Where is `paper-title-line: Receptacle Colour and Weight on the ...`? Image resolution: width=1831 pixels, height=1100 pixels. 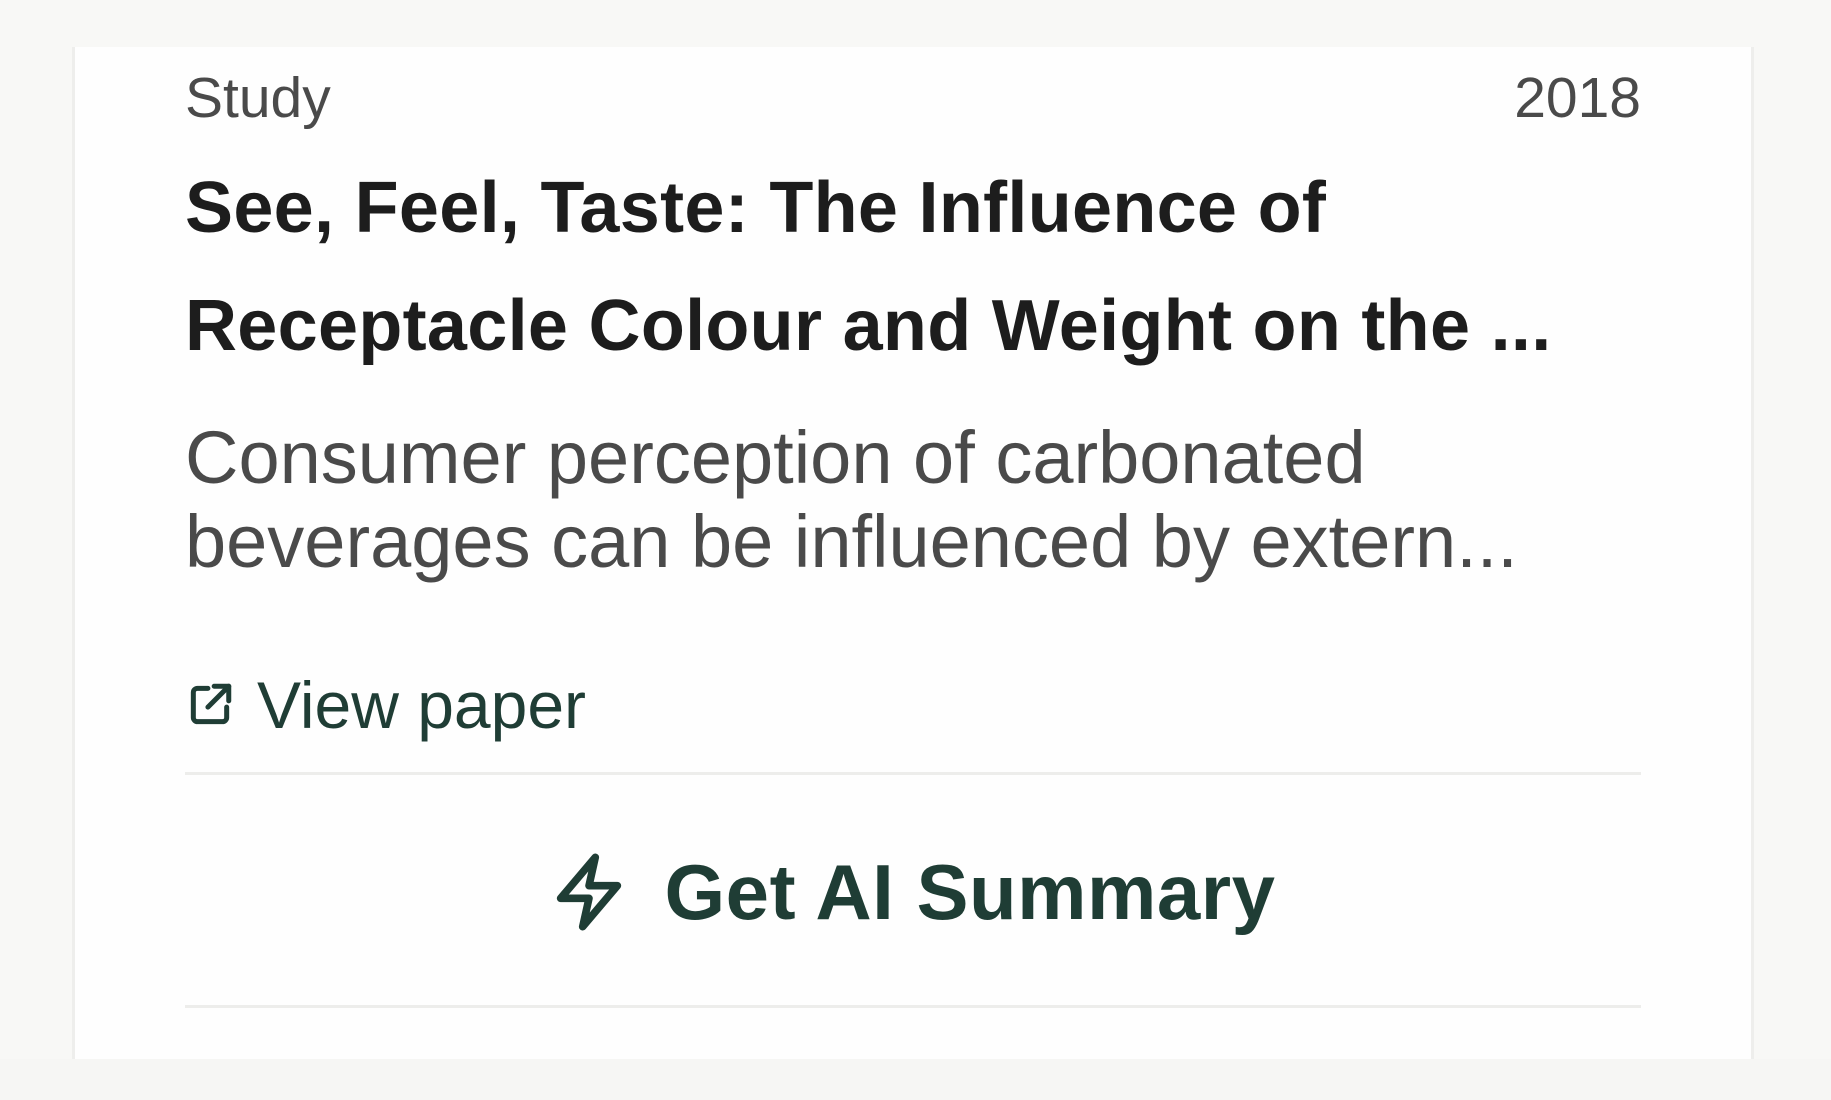
paper-title-line: Receptacle Colour and Weight on the ... is located at coordinates (868, 326).